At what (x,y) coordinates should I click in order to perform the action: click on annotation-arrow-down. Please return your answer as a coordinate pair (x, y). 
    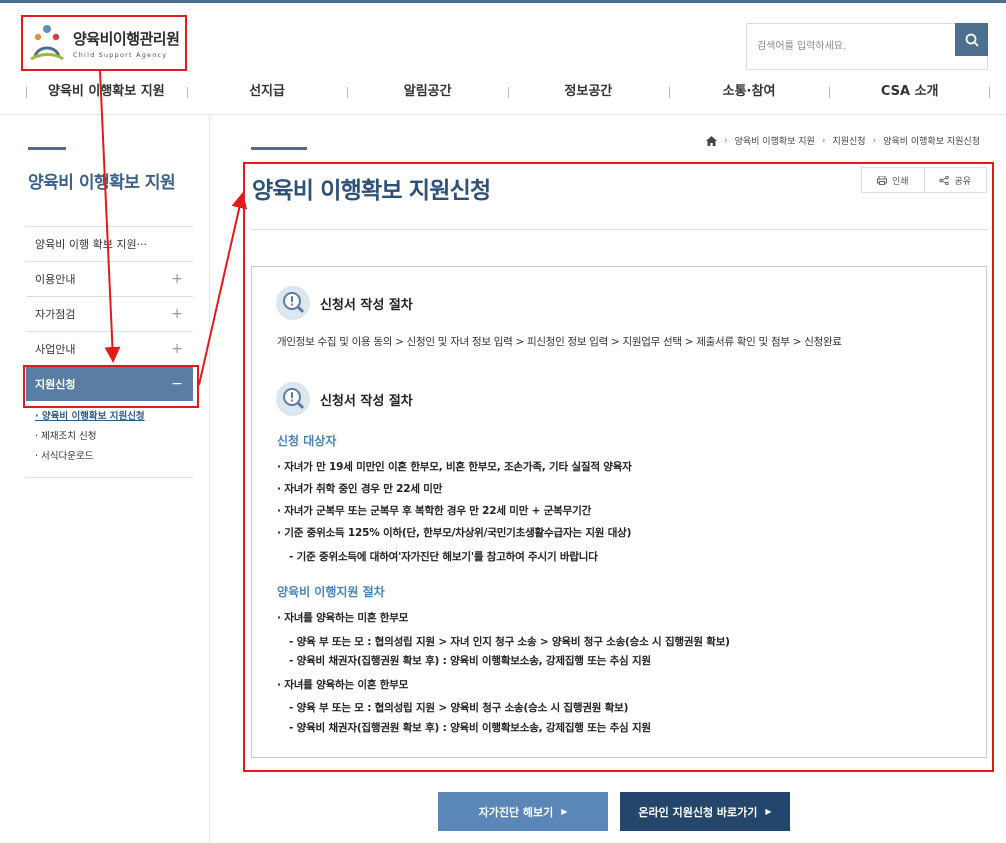
    Looking at the image, I should click on (110, 216).